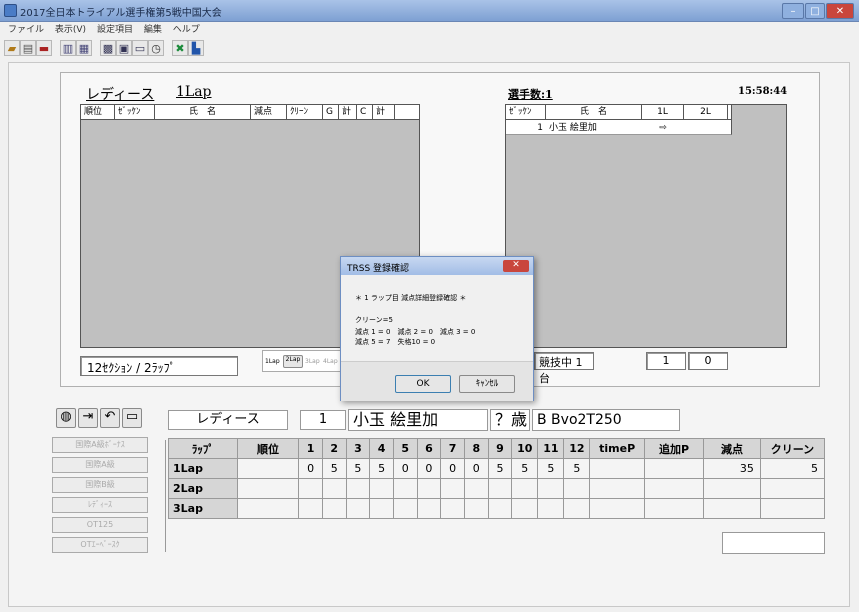 The width and height of the screenshot is (859, 612). I want to click on column-entry-bib: ｾﾞｯｹﾝ, so click(526, 112).